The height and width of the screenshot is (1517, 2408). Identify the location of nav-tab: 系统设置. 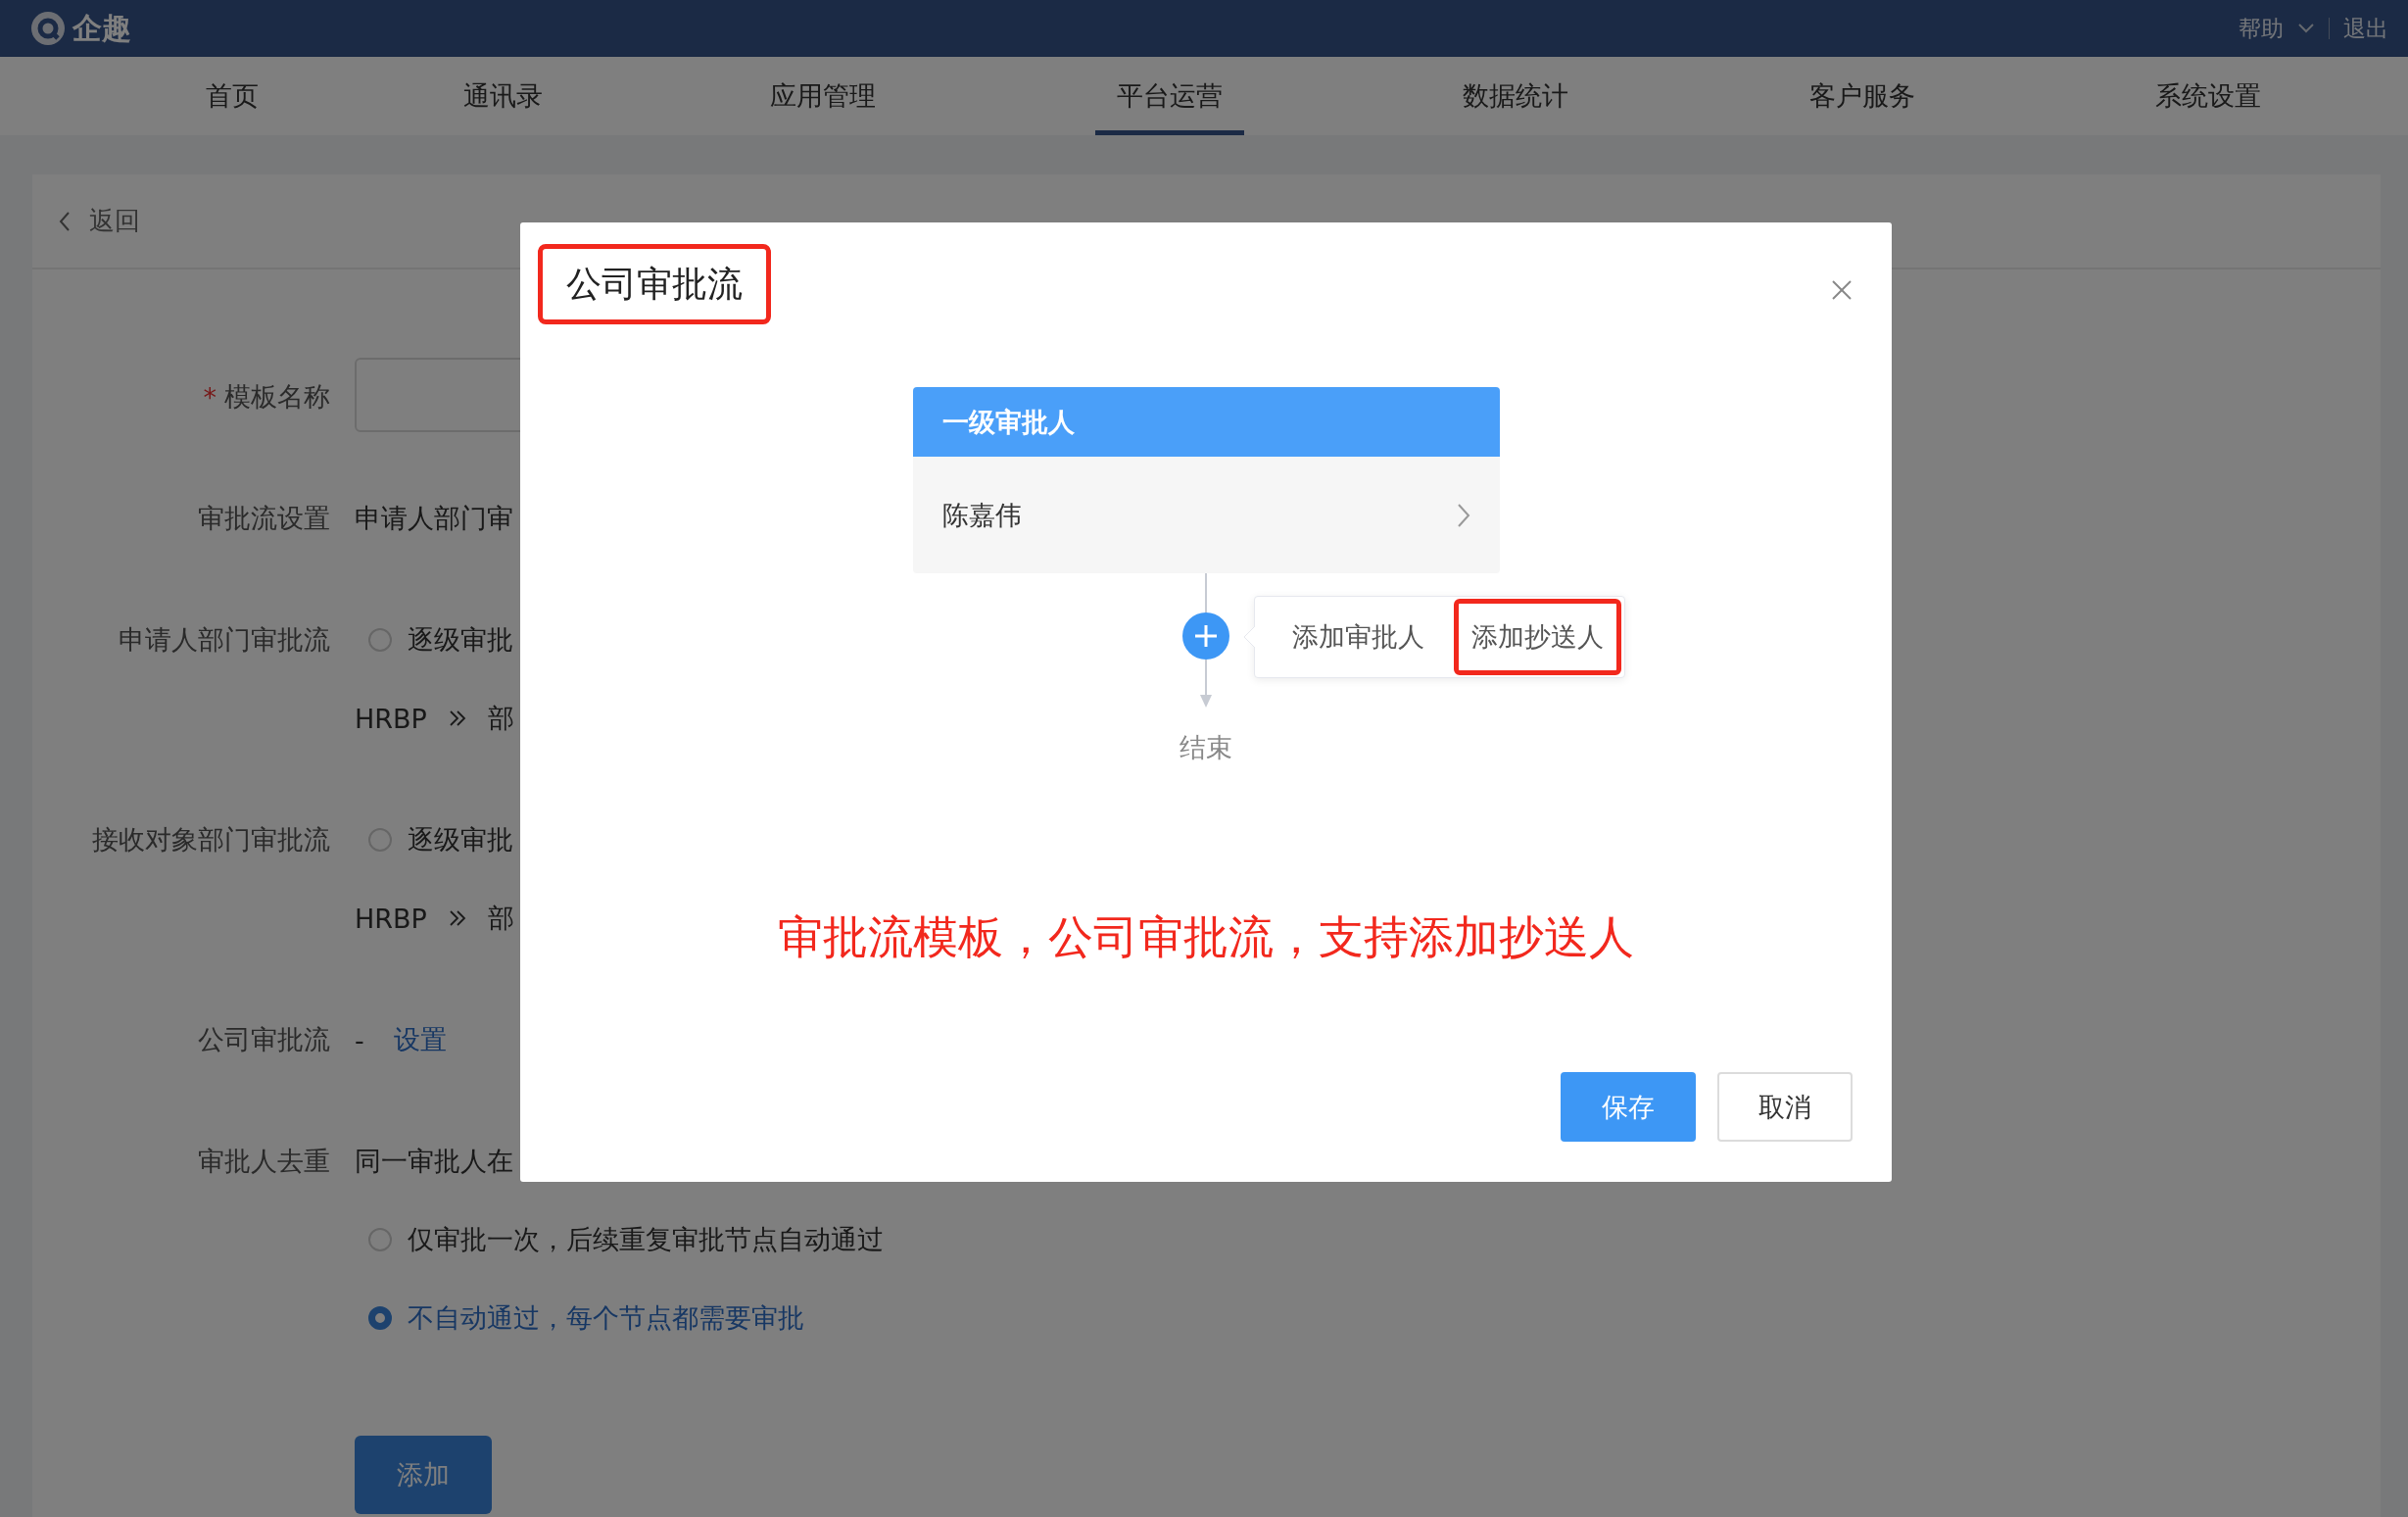
(2208, 96).